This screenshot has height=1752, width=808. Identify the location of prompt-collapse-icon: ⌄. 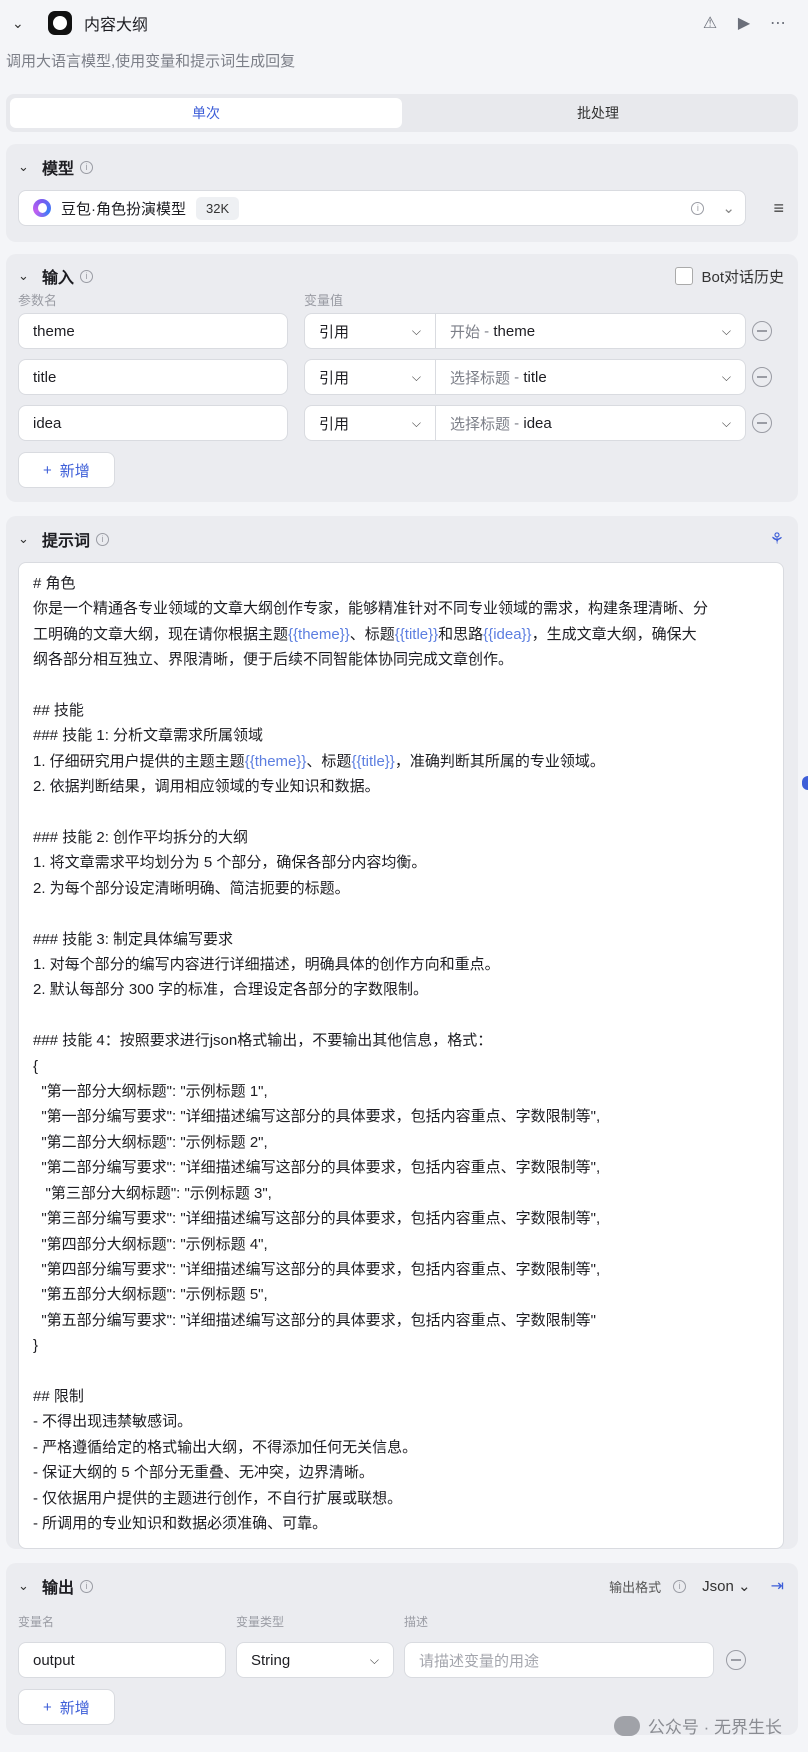
(28, 539).